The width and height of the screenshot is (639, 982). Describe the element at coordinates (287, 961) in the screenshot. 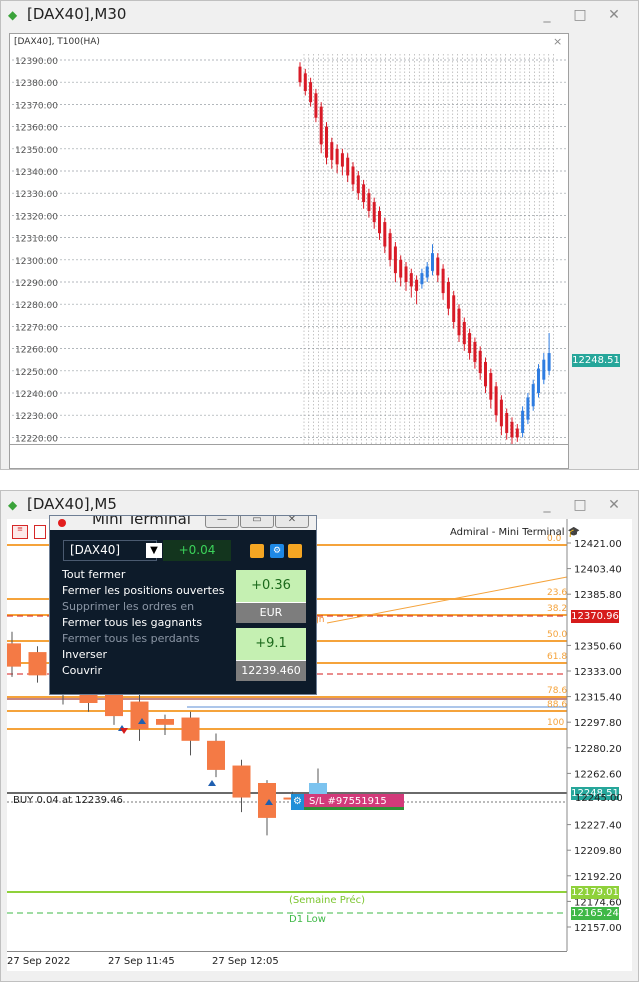

I see `time-axis: 27 Sep 2022 27 Sep 11:45 27 Sep 12:05` at that location.